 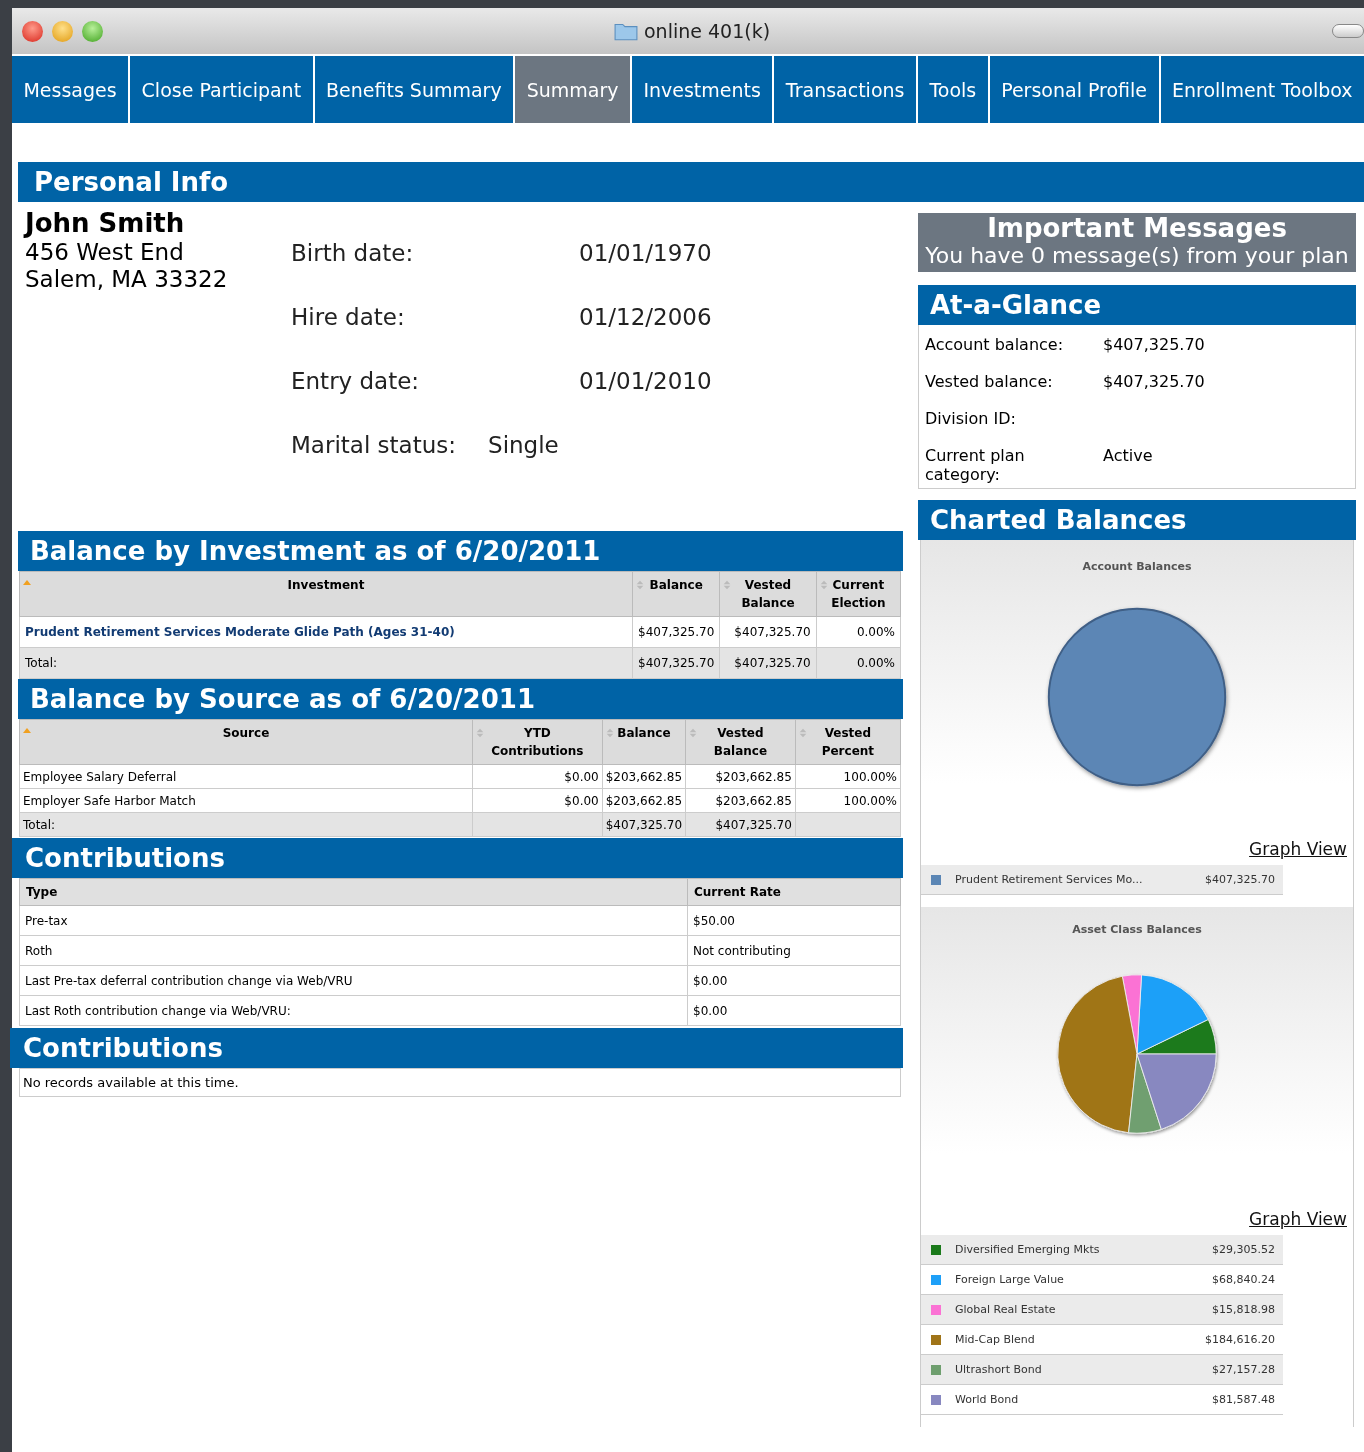 I want to click on folder-icon, so click(x=626, y=31).